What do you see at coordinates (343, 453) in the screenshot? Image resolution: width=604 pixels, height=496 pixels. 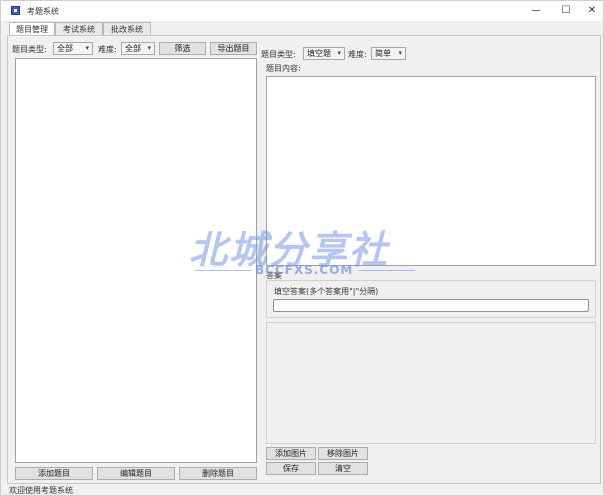 I see `remove-image-button: 移除图片` at bounding box center [343, 453].